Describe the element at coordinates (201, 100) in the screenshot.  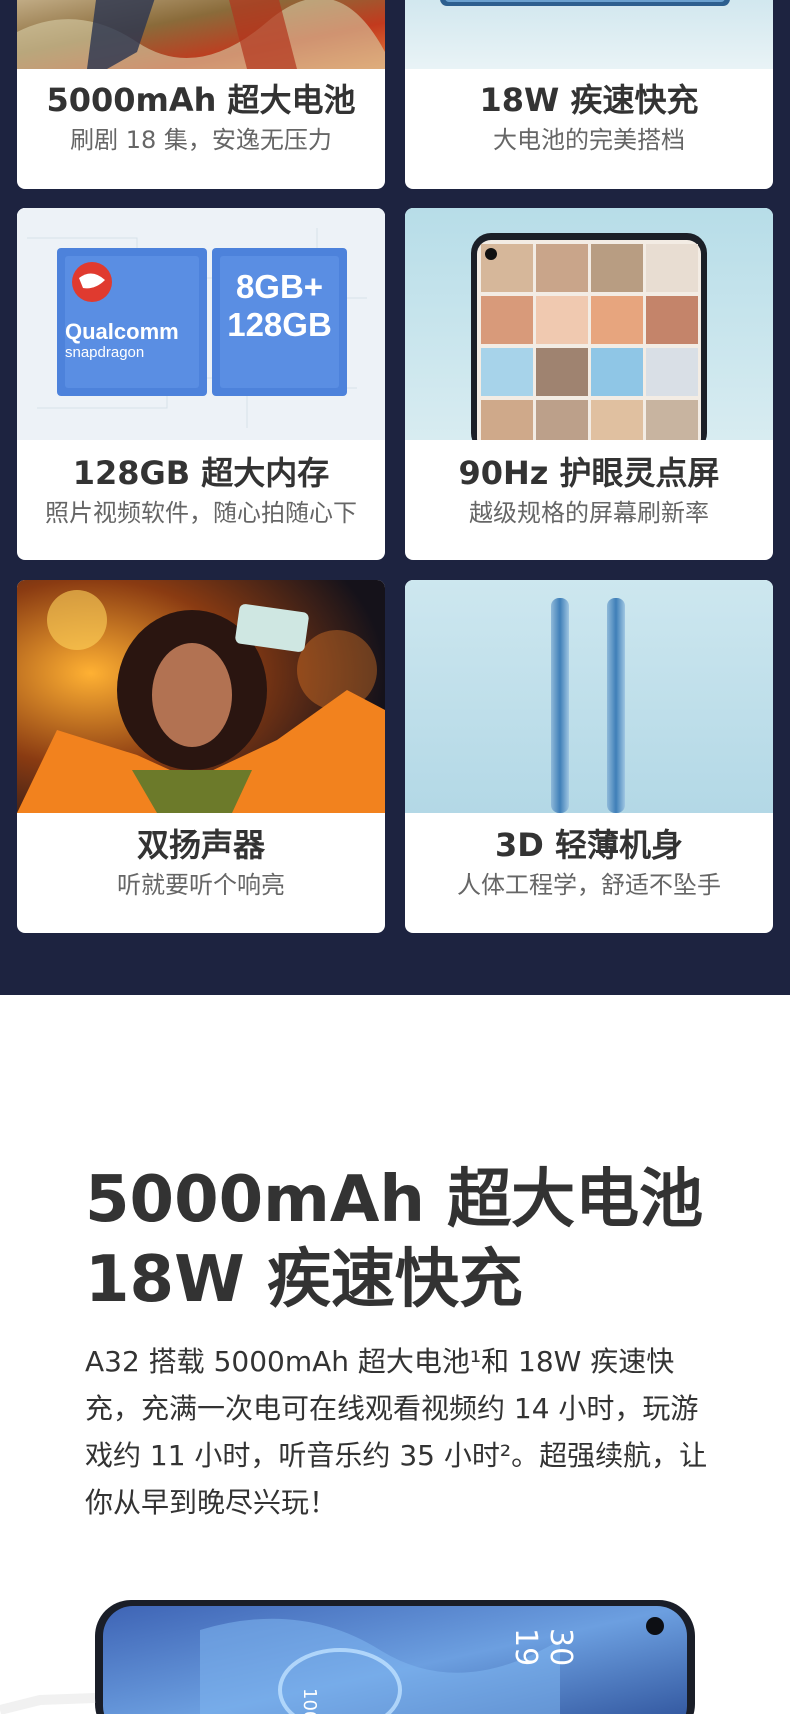
I see `card-title: 5000mAh 超大电池` at that location.